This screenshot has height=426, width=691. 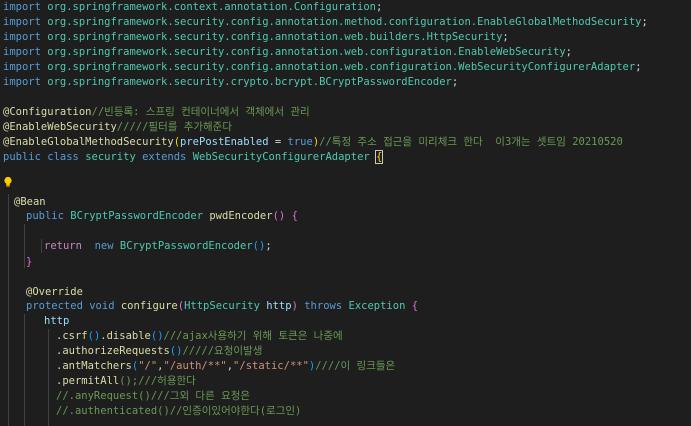 I want to click on code-line: http, so click(x=56, y=321).